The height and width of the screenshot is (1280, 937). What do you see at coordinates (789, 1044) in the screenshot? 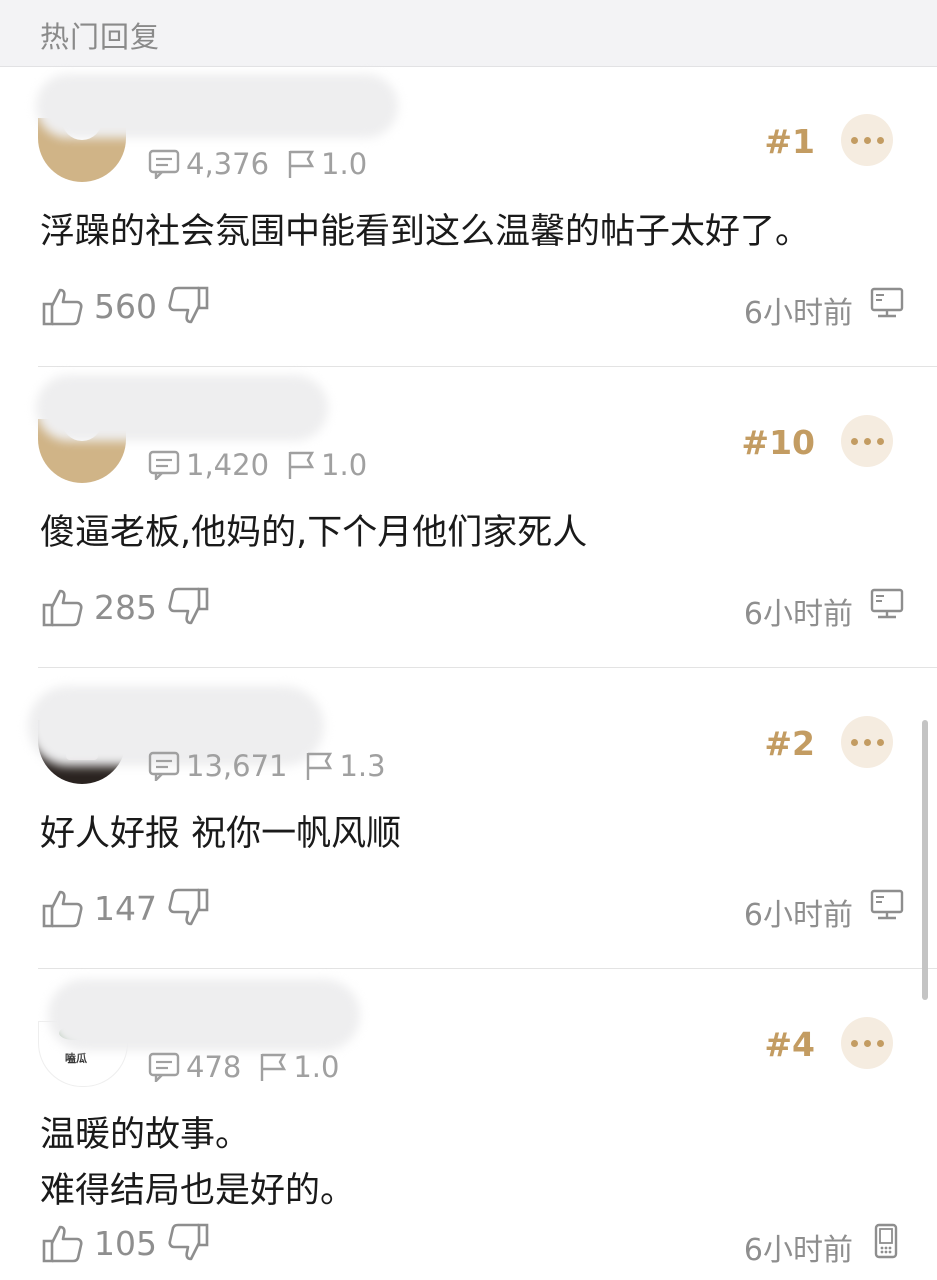
I see `floor-number: #4` at bounding box center [789, 1044].